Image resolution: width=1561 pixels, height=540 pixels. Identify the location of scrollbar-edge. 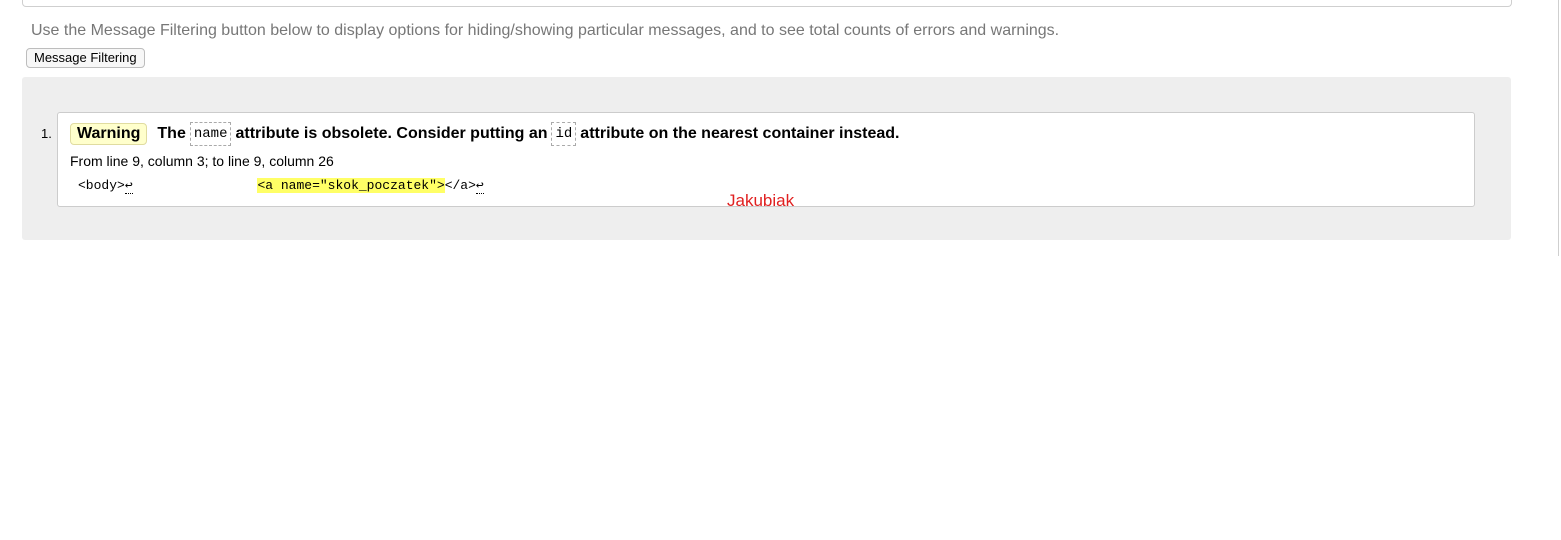
(1558, 128).